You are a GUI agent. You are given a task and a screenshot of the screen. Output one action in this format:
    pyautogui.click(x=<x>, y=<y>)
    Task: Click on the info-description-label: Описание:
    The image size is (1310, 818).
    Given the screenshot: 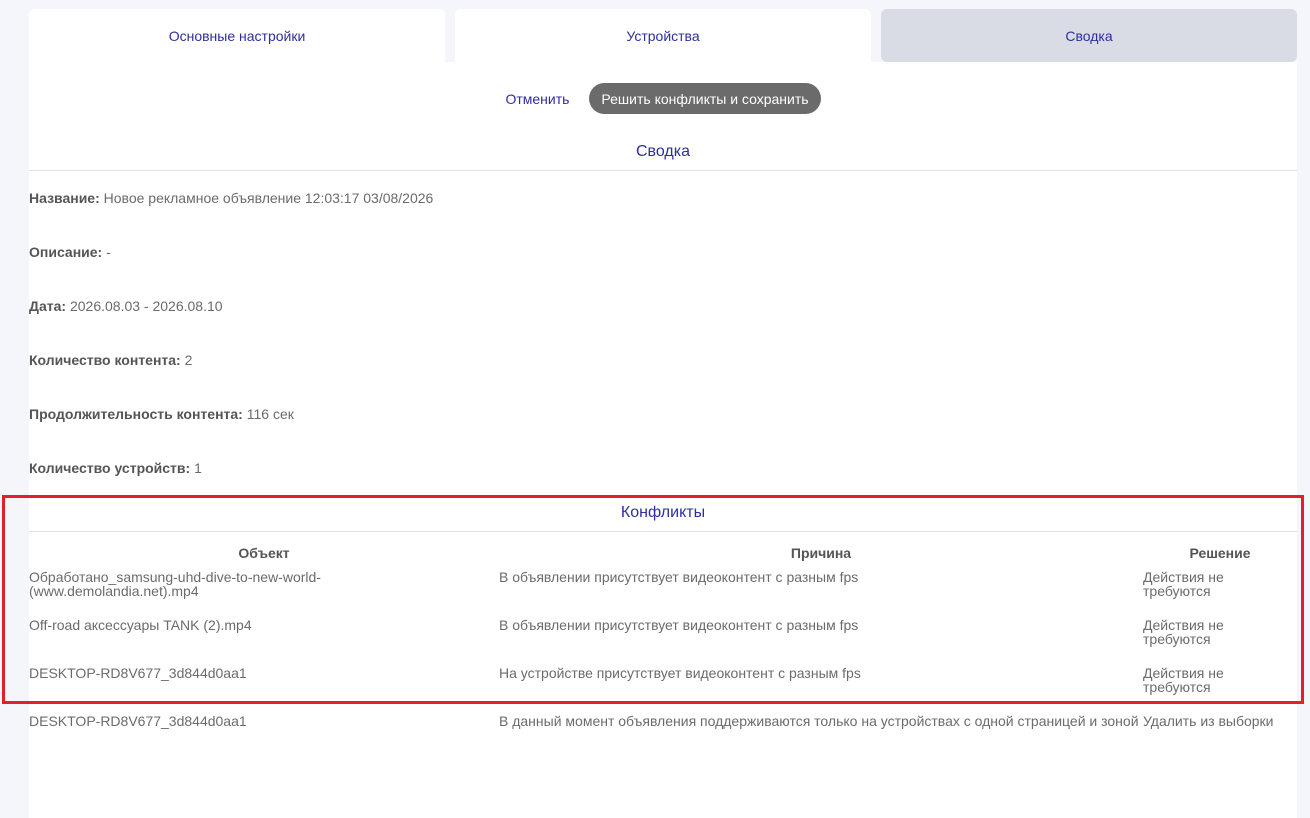 What is the action you would take?
    pyautogui.click(x=66, y=252)
    